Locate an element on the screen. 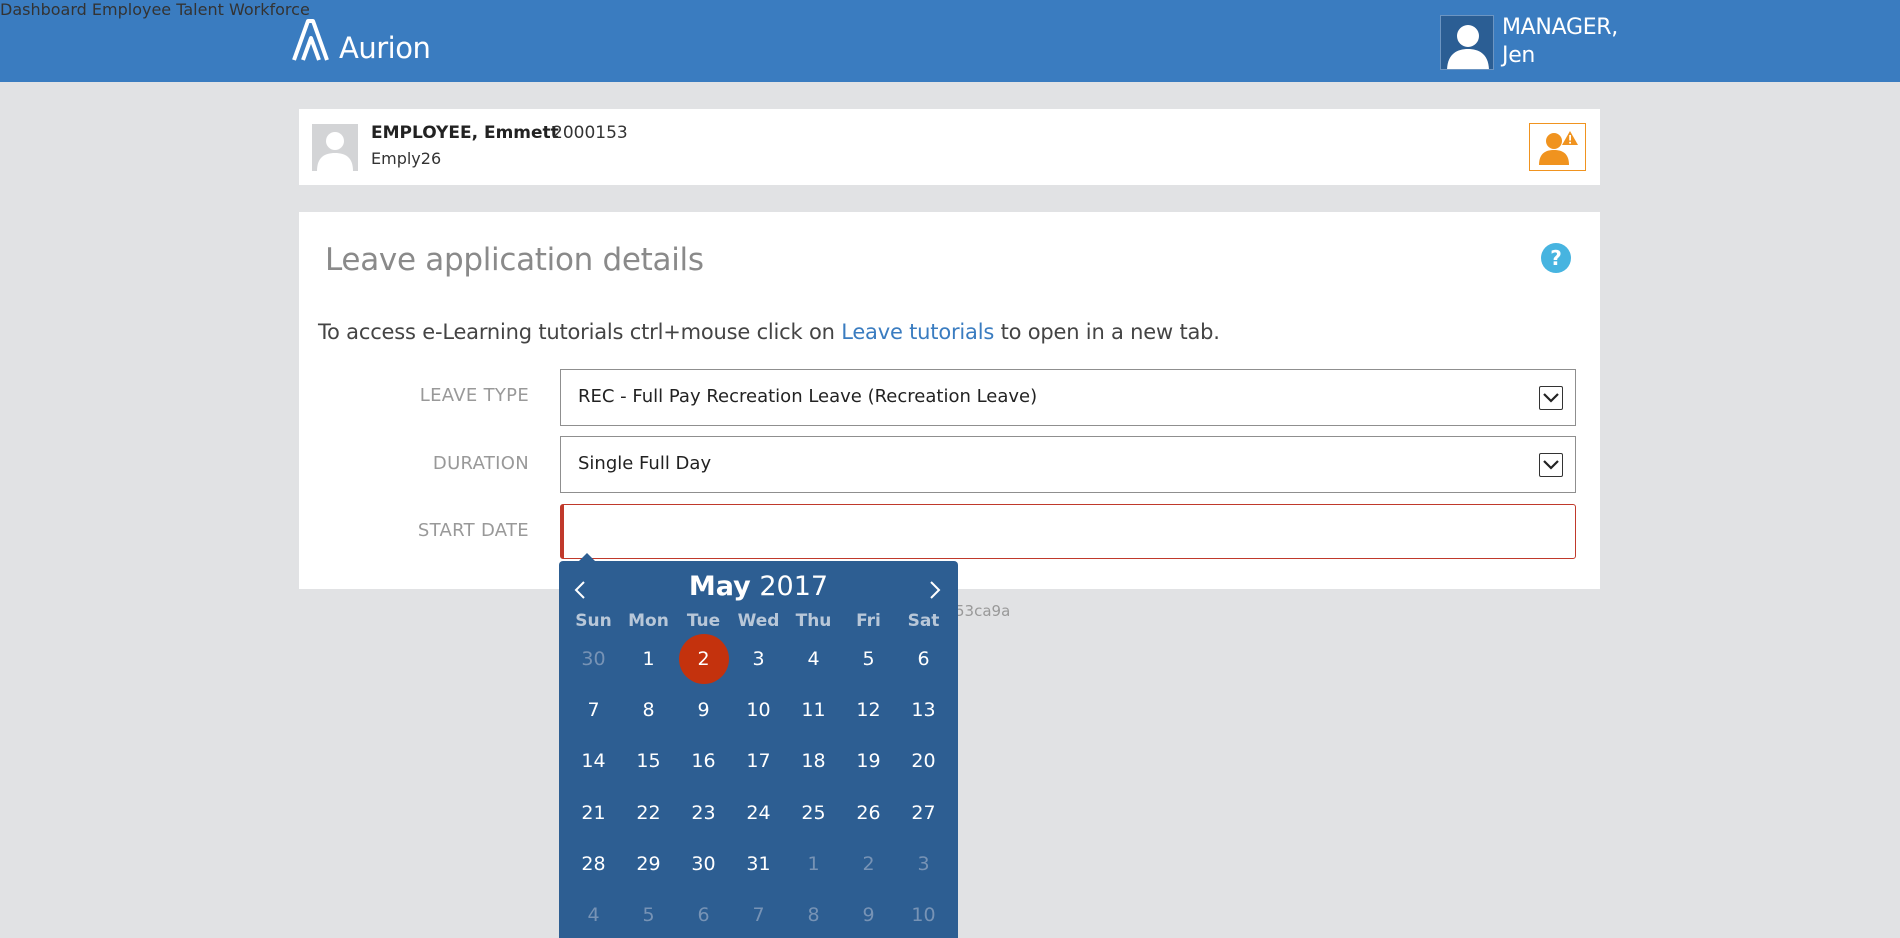 This screenshot has width=1900, height=938. calendar-day-number: 17 is located at coordinates (758, 761).